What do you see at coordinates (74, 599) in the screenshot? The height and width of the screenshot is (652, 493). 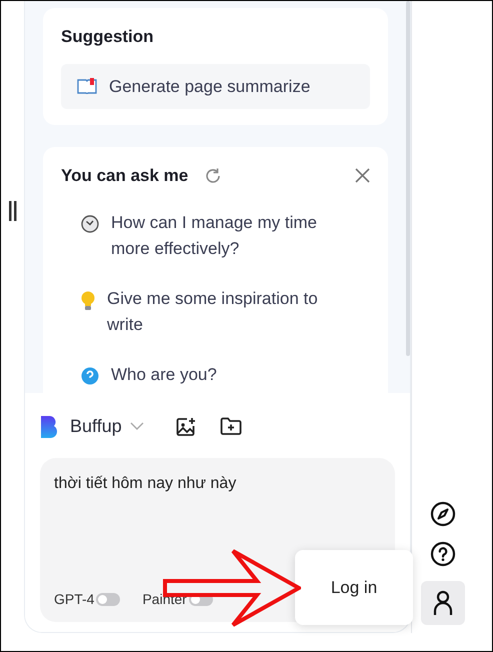 I see `toggle-label: GPT-4` at bounding box center [74, 599].